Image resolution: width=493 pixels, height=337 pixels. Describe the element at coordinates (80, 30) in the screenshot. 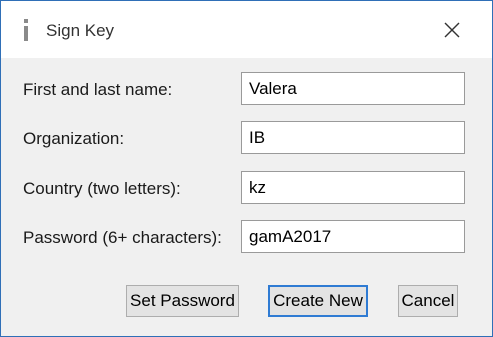

I see `dialog-title: Sign Key` at that location.